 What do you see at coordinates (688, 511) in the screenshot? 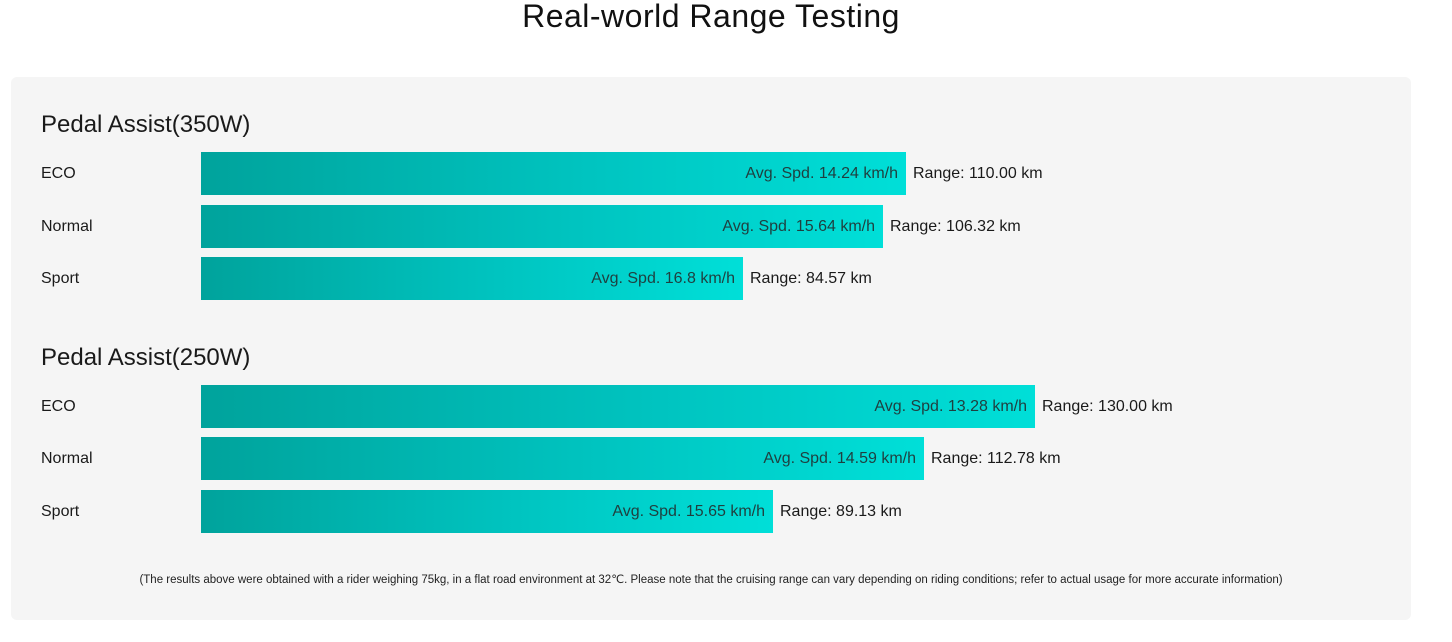
I see `avg-speed-label: Avg. Spd. 15.65 km/h` at bounding box center [688, 511].